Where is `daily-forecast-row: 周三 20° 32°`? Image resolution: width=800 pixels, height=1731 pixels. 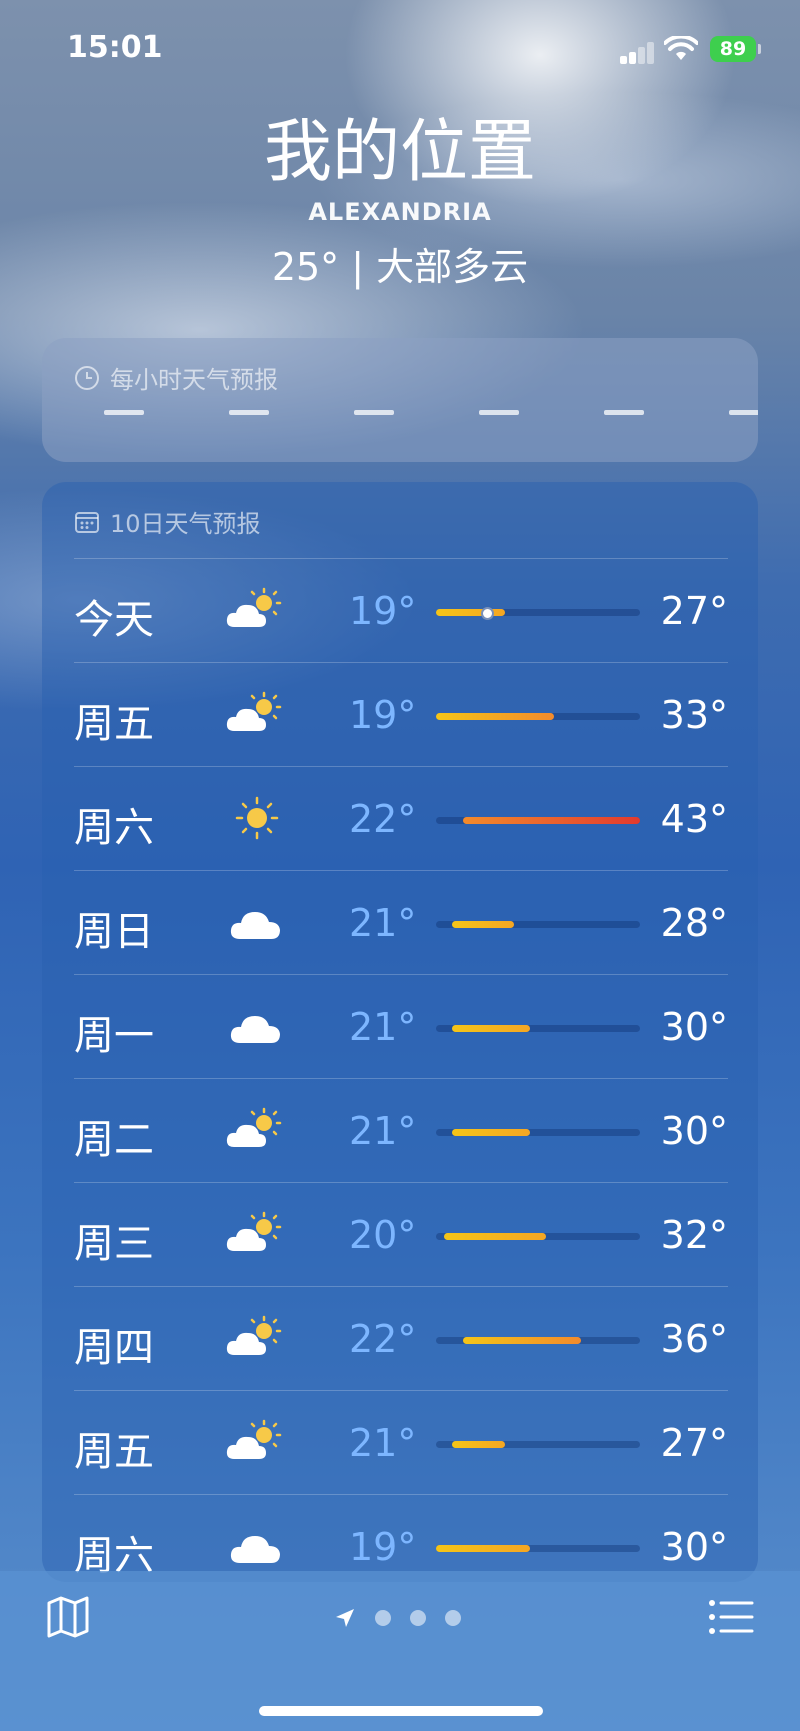 daily-forecast-row: 周三 20° 32° is located at coordinates (401, 1234).